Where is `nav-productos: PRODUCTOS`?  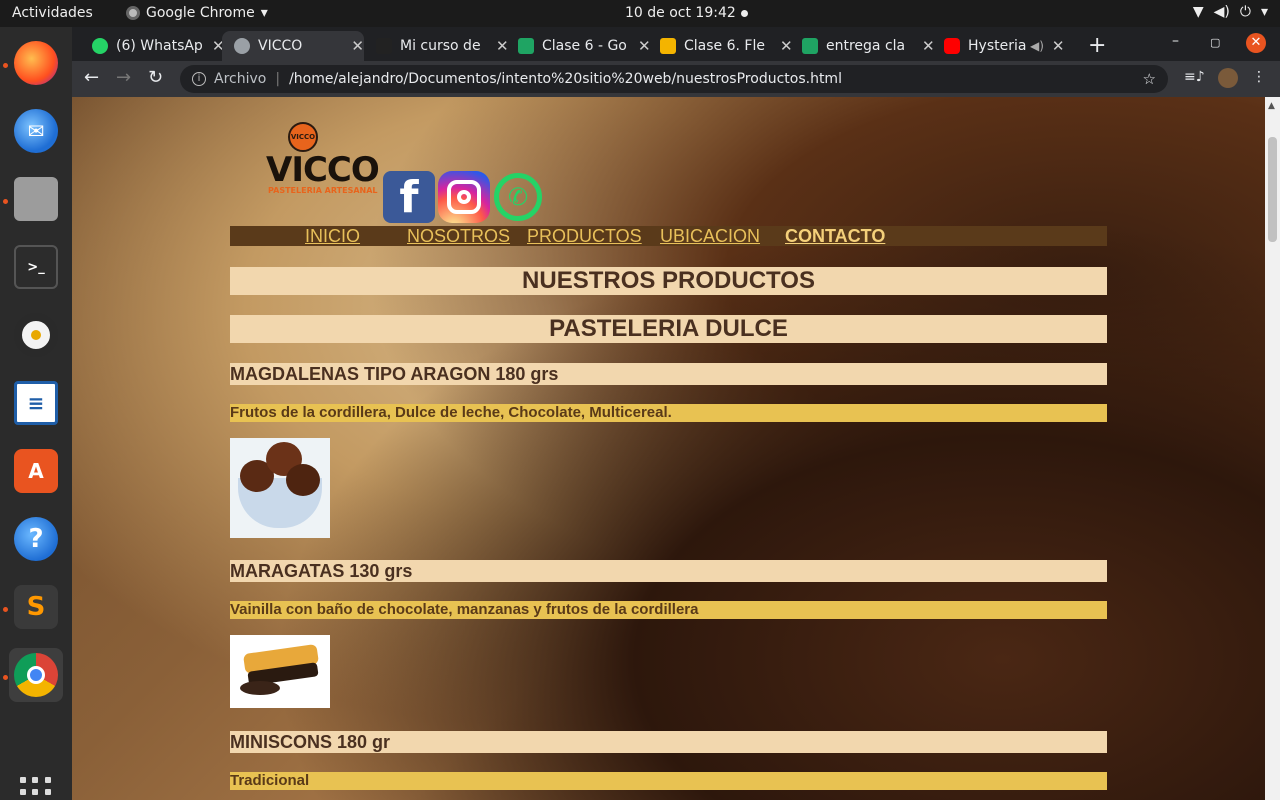
nav-productos: PRODUCTOS is located at coordinates (584, 236).